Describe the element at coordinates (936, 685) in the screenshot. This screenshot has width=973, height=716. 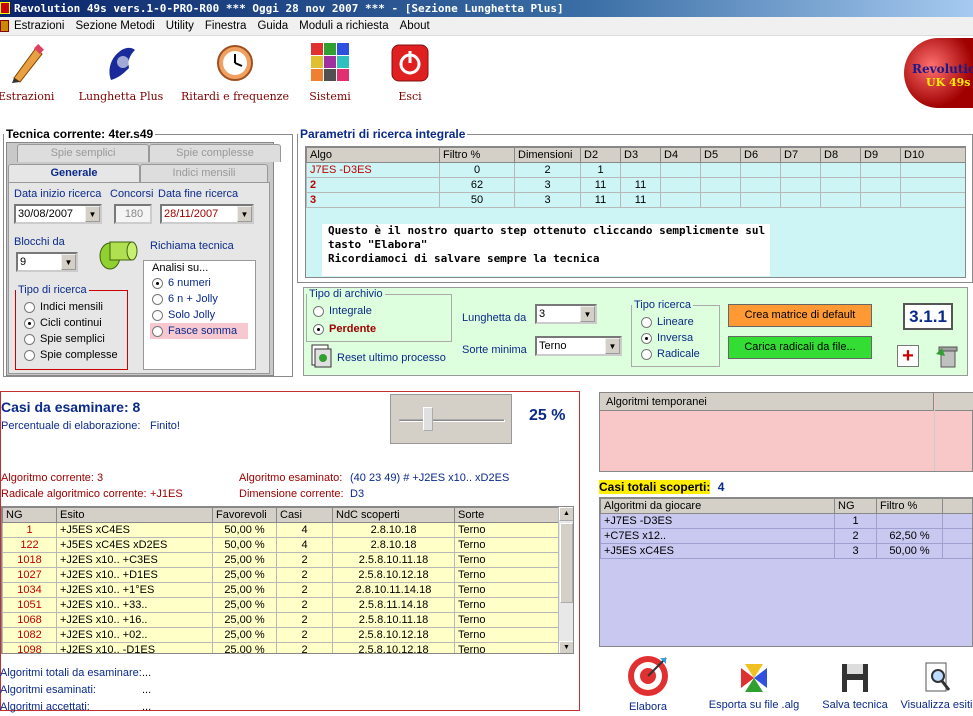
I see `visualizza-esiti-button: Visualizza esiti` at that location.